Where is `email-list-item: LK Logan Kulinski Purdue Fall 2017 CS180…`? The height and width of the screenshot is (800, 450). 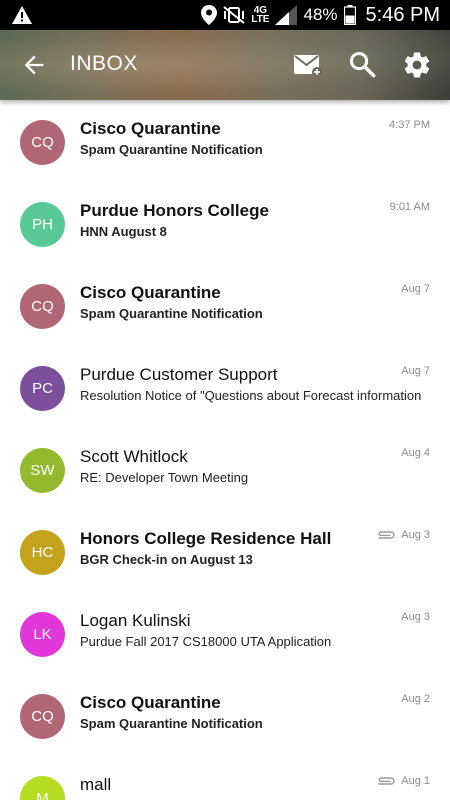 email-list-item: LK Logan Kulinski Purdue Fall 2017 CS180… is located at coordinates (225, 633).